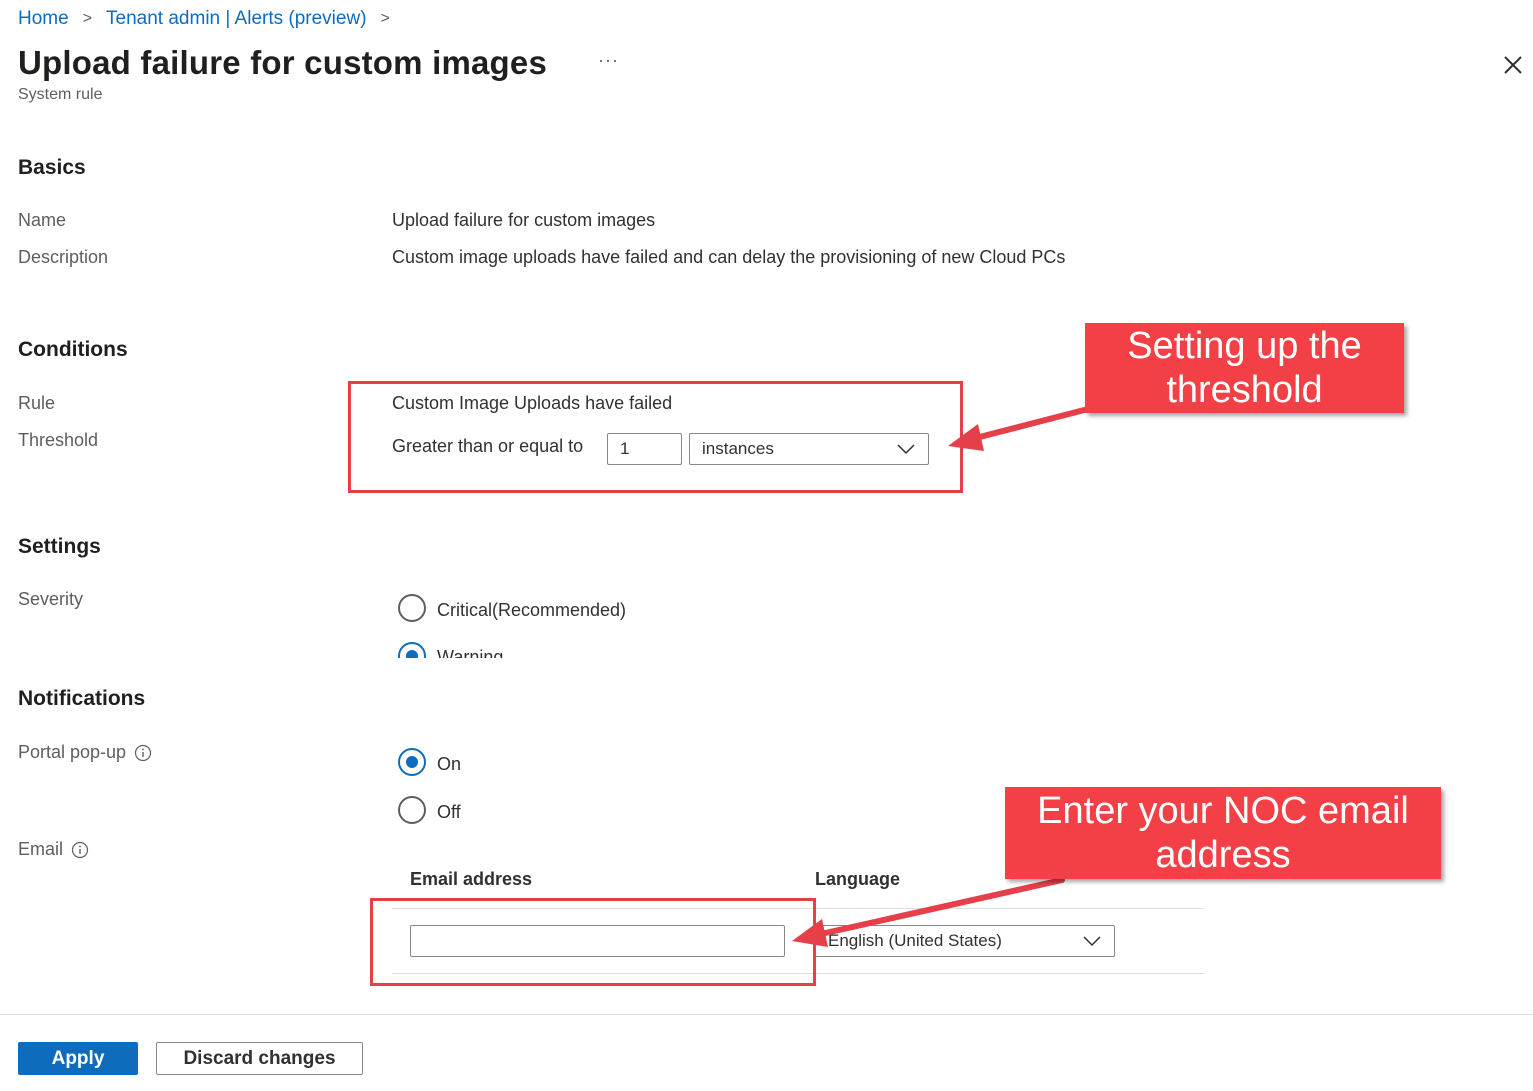 The height and width of the screenshot is (1091, 1533). Describe the element at coordinates (943, 676) in the screenshot. I see `annotation-arrows` at that location.